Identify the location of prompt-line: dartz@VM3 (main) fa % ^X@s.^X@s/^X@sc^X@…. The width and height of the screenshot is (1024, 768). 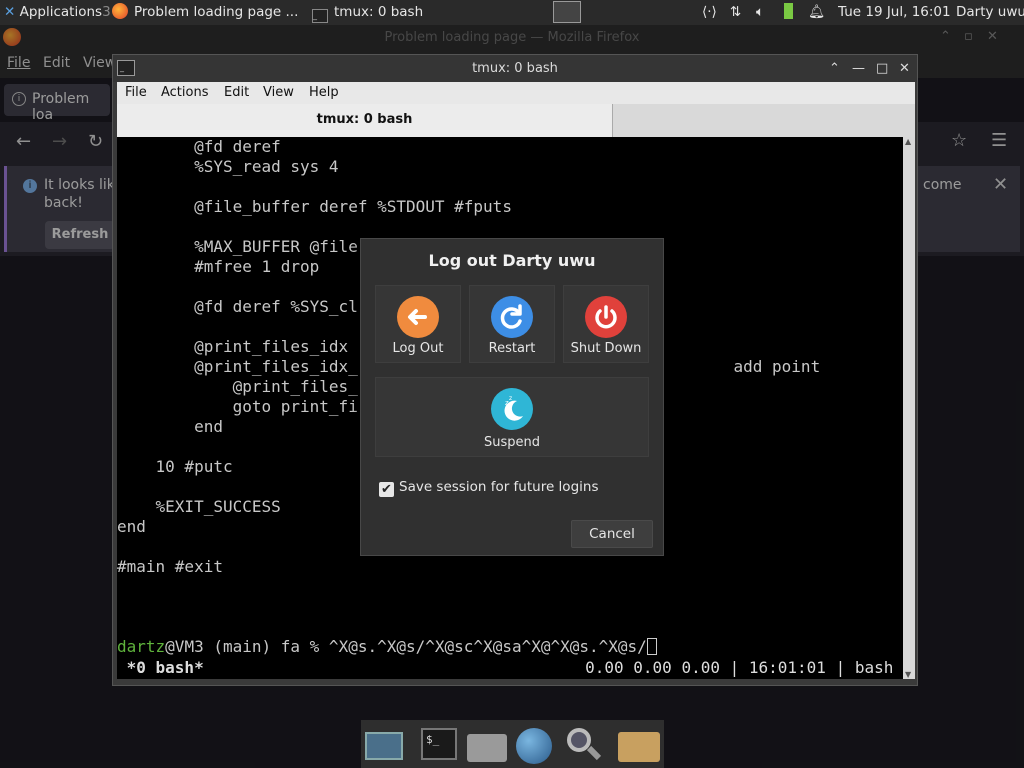
(387, 647).